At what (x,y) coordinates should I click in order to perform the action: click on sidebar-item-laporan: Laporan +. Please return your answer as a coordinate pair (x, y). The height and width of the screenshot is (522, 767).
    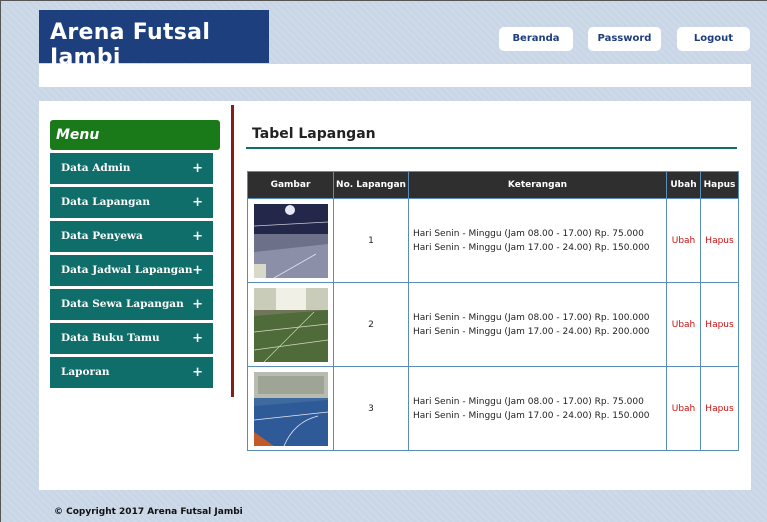
    Looking at the image, I should click on (131, 372).